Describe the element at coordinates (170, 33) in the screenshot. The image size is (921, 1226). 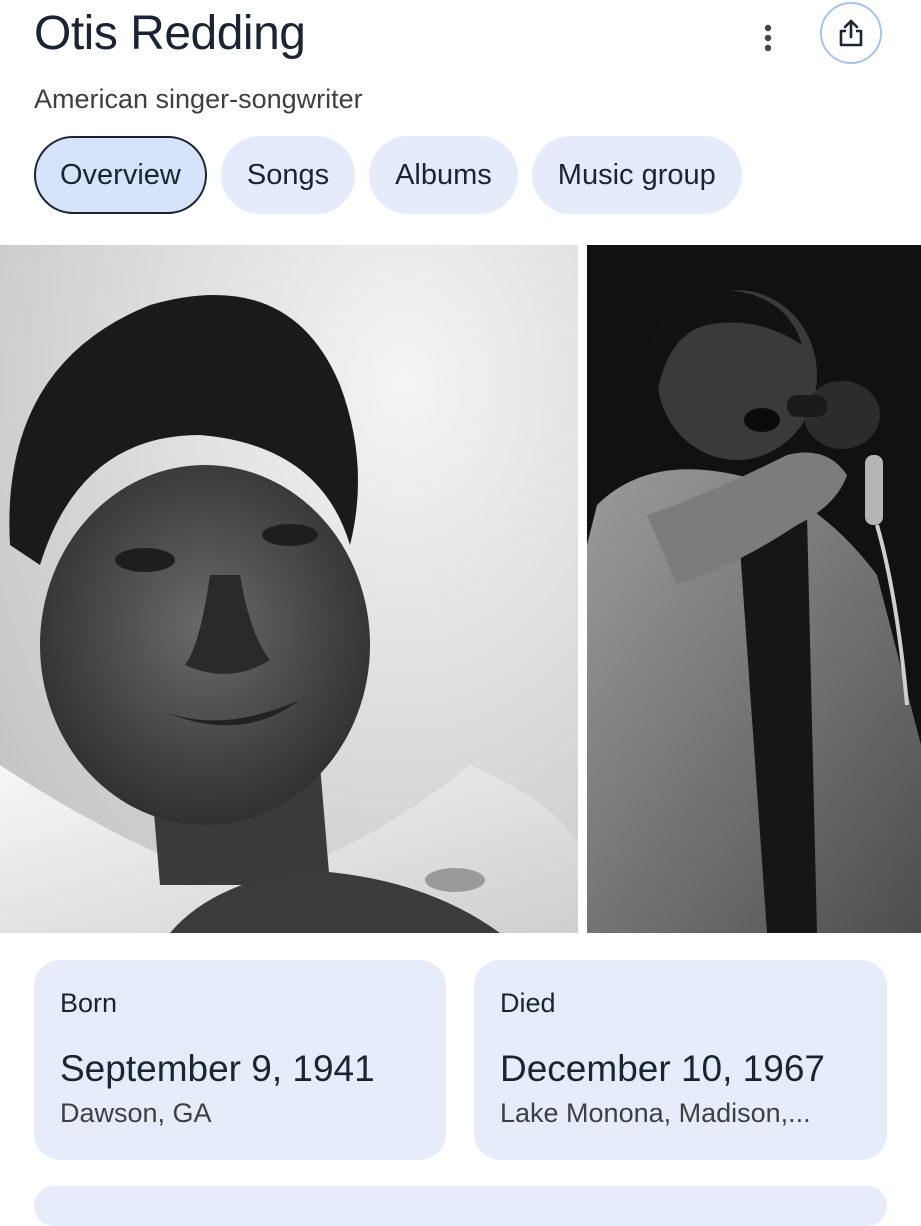
I see `page-title: Otis Redding` at that location.